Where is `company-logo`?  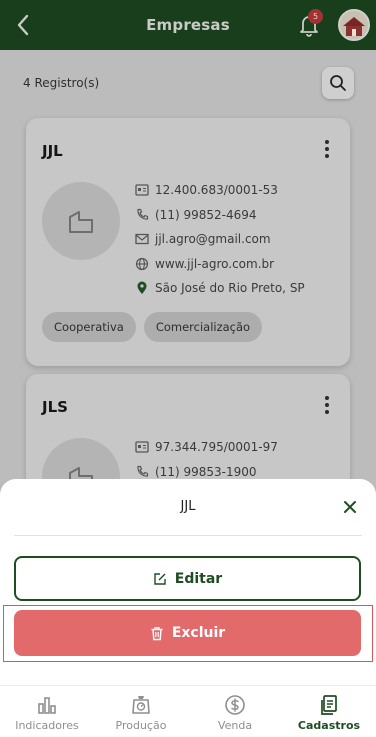 company-logo is located at coordinates (81, 221).